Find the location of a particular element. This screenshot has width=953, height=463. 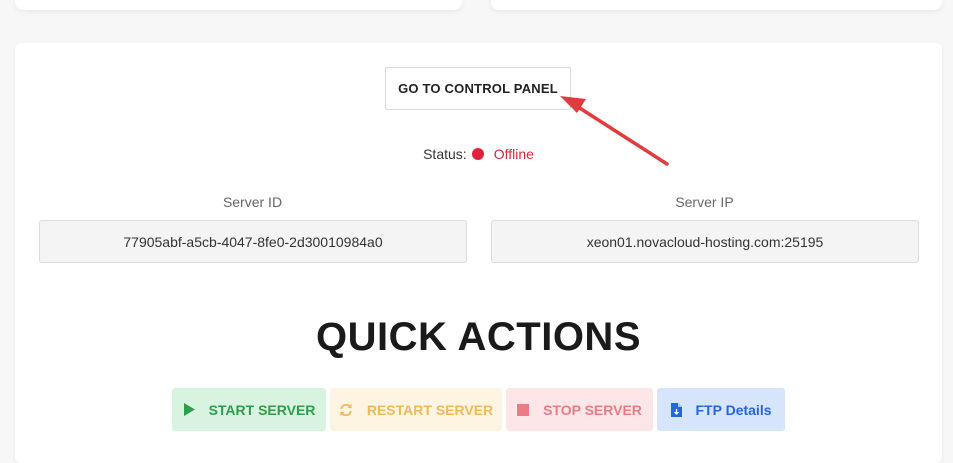

server-id-field: 77905abf-a5cb-4047-8fe0-2d30010984a0 is located at coordinates (253, 241).